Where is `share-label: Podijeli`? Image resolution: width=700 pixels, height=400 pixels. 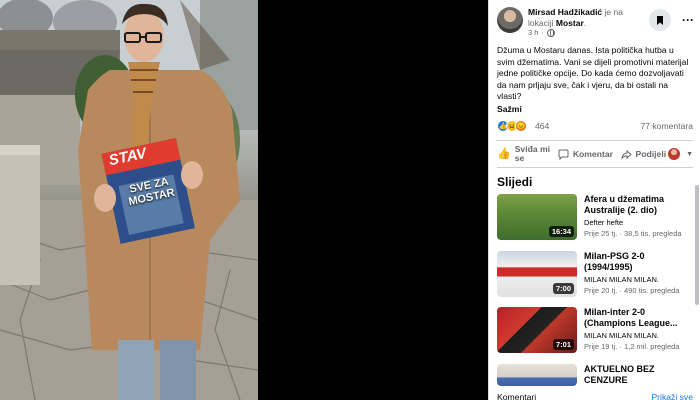 share-label: Podijeli is located at coordinates (651, 154).